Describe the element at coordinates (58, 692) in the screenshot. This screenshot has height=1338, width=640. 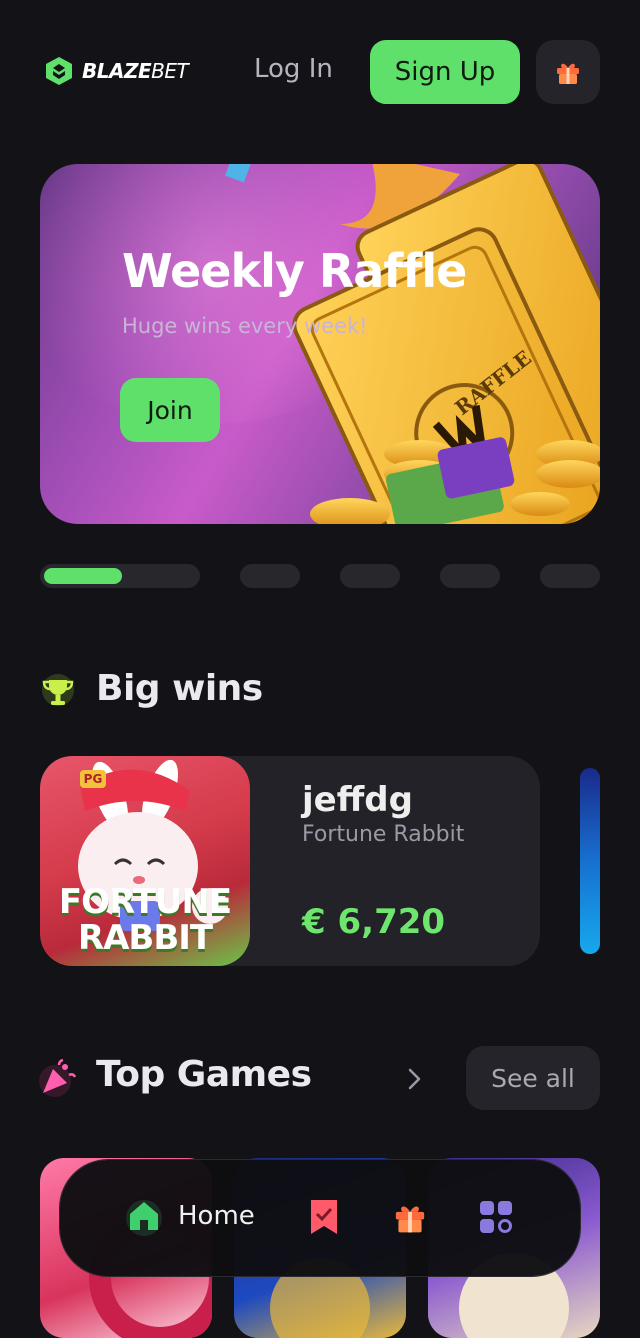
I see `trophy-icon` at that location.